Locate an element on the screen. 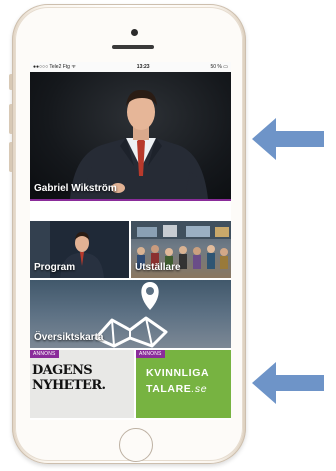  volume-down-button is located at coordinates (10, 157).